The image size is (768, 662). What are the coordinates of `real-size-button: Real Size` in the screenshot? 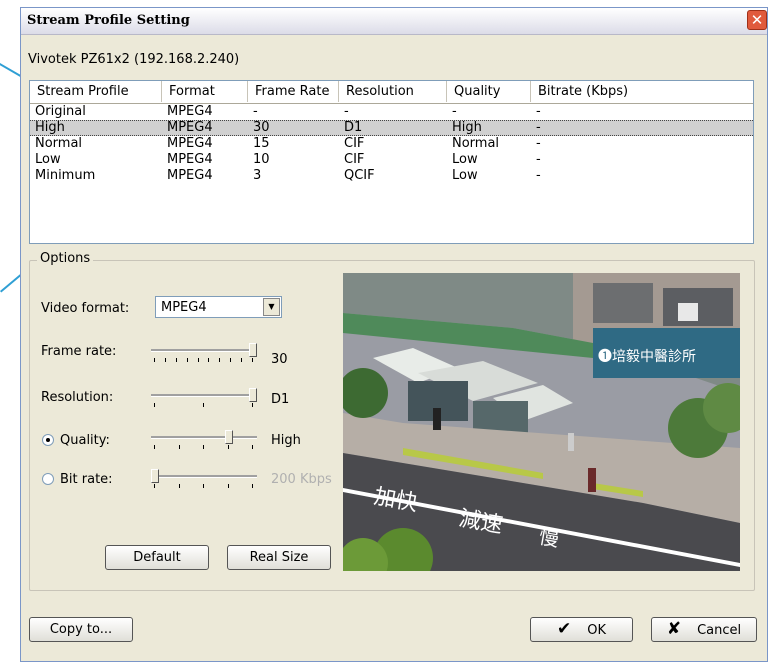 It's located at (279, 557).